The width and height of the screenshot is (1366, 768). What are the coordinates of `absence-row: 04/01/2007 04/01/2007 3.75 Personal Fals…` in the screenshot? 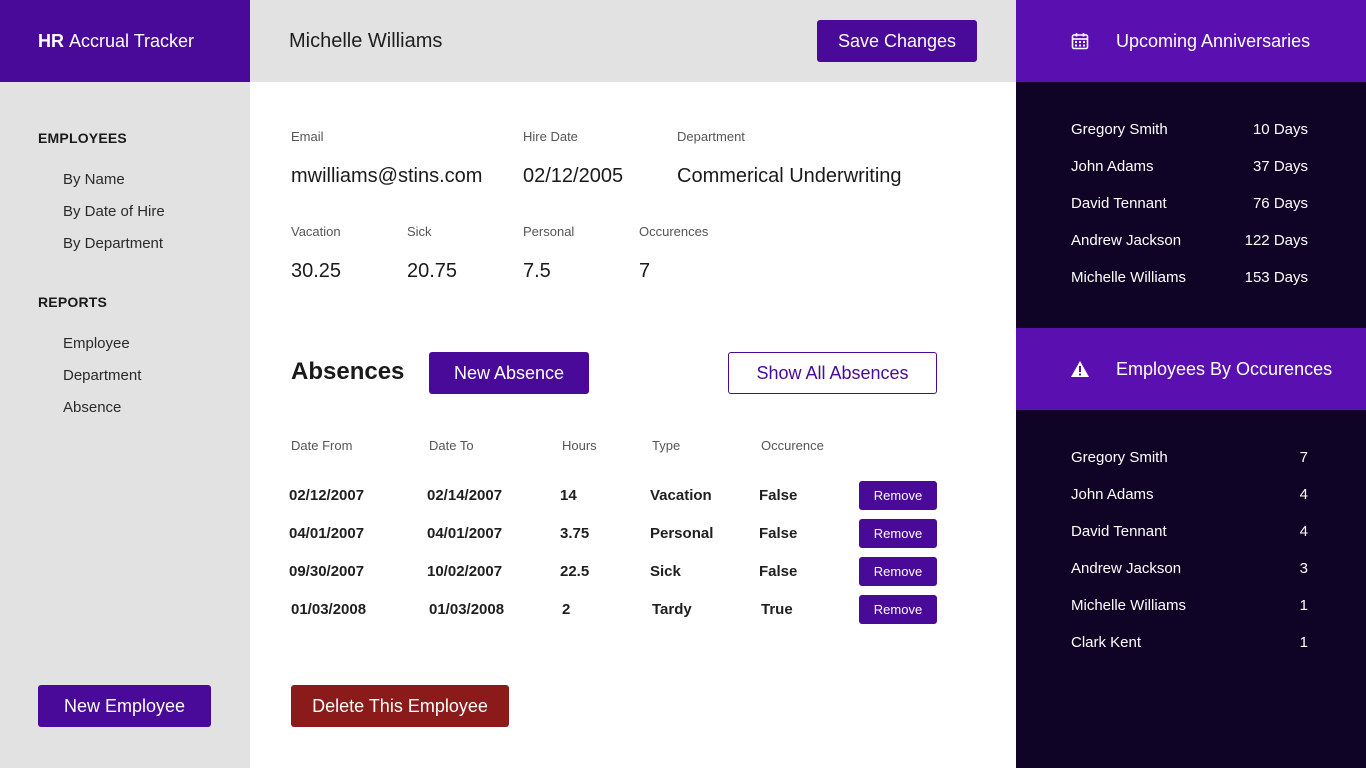 It's located at (508, 534).